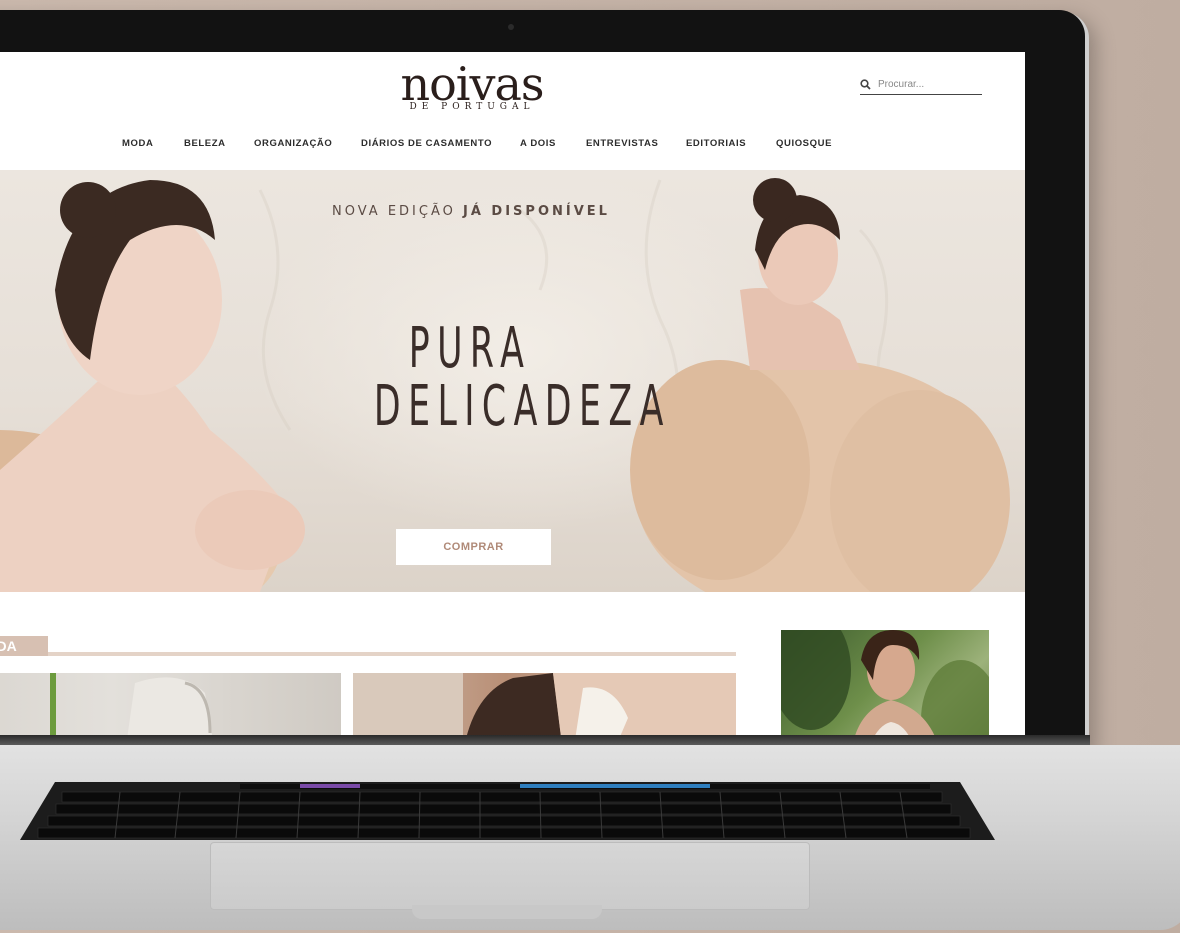 The image size is (1180, 933). I want to click on nav-item-a-dois: A DOIS, so click(538, 143).